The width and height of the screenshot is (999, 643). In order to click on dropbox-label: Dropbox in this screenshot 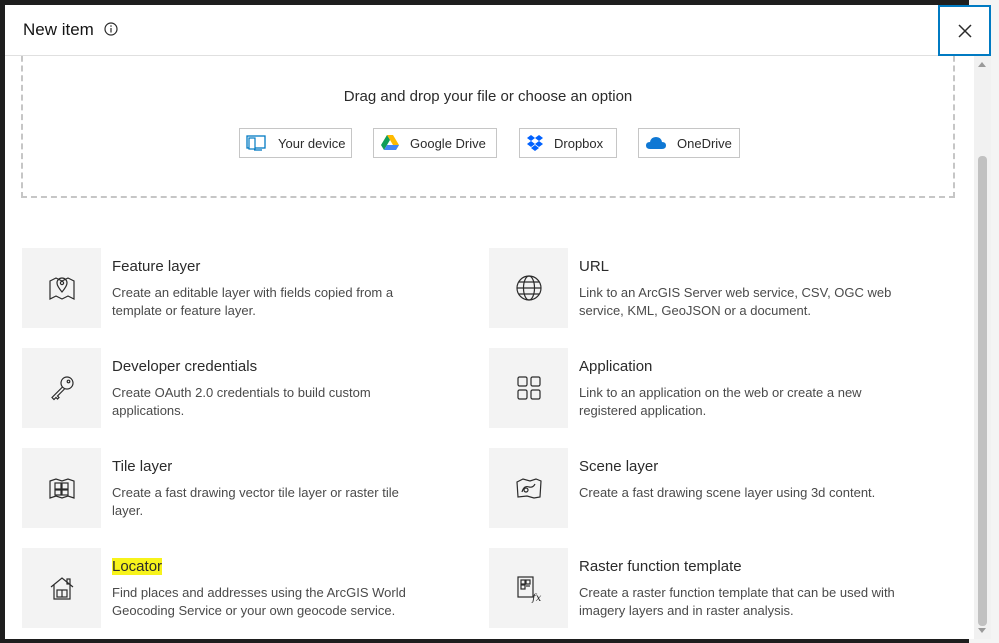, I will do `click(579, 143)`.